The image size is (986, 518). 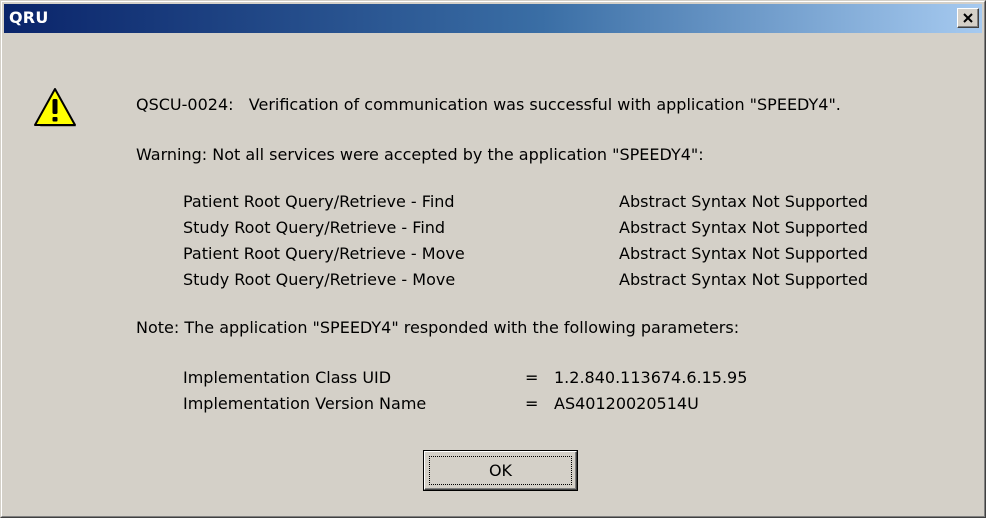 What do you see at coordinates (324, 253) in the screenshot?
I see `service-name: Patient Root Query/Retrieve - Move` at bounding box center [324, 253].